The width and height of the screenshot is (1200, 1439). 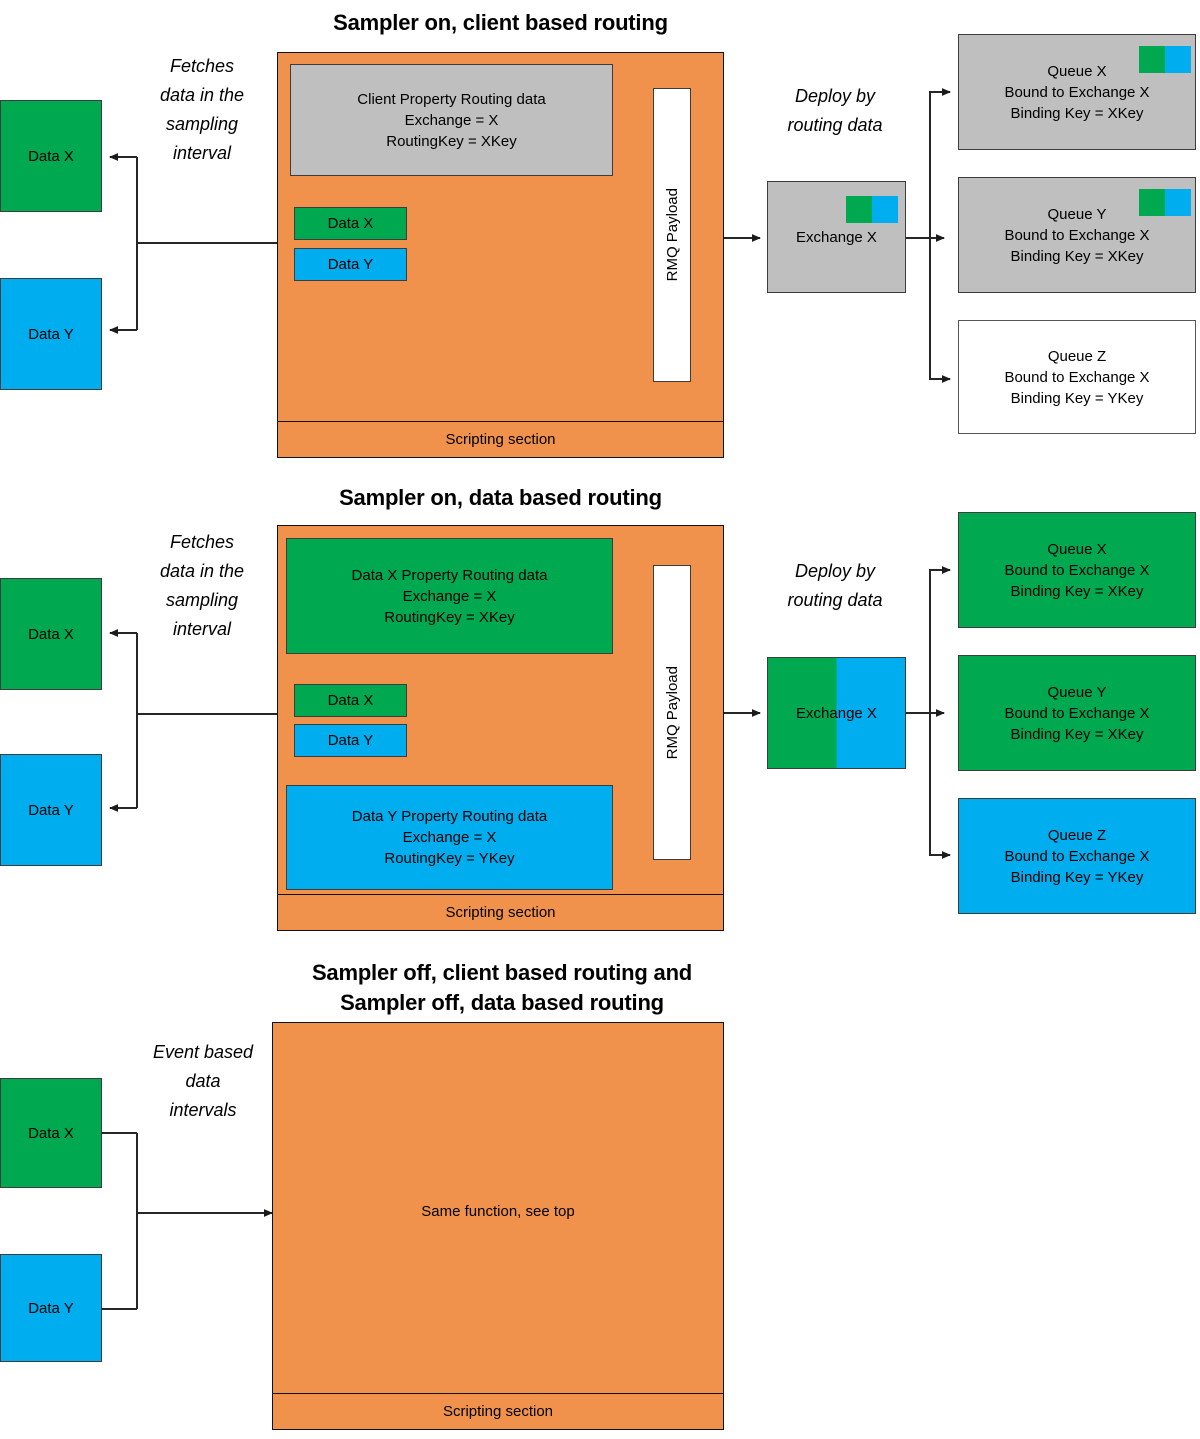 What do you see at coordinates (502, 972) in the screenshot?
I see `section-3-title-line-1: Sampler off, client based routing and` at bounding box center [502, 972].